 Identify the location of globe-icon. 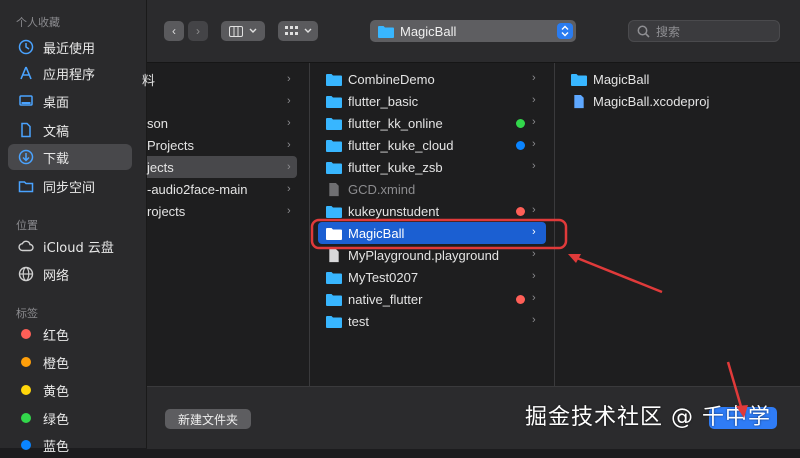
(26, 274).